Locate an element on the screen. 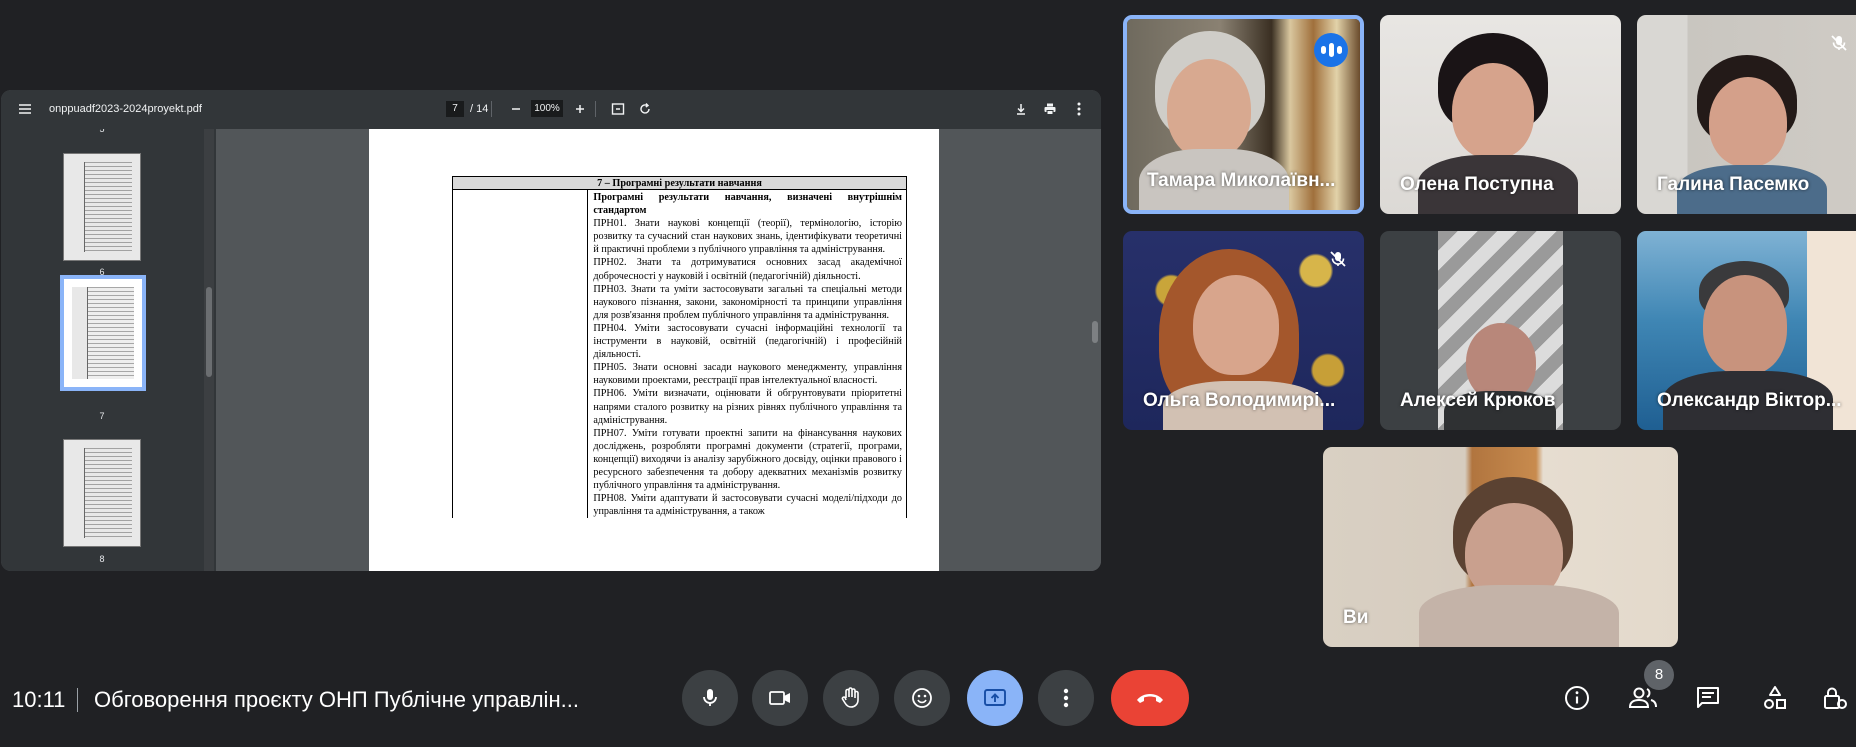 The height and width of the screenshot is (747, 1856). participant-tile: Галина Пасемко is located at coordinates (1746, 114).